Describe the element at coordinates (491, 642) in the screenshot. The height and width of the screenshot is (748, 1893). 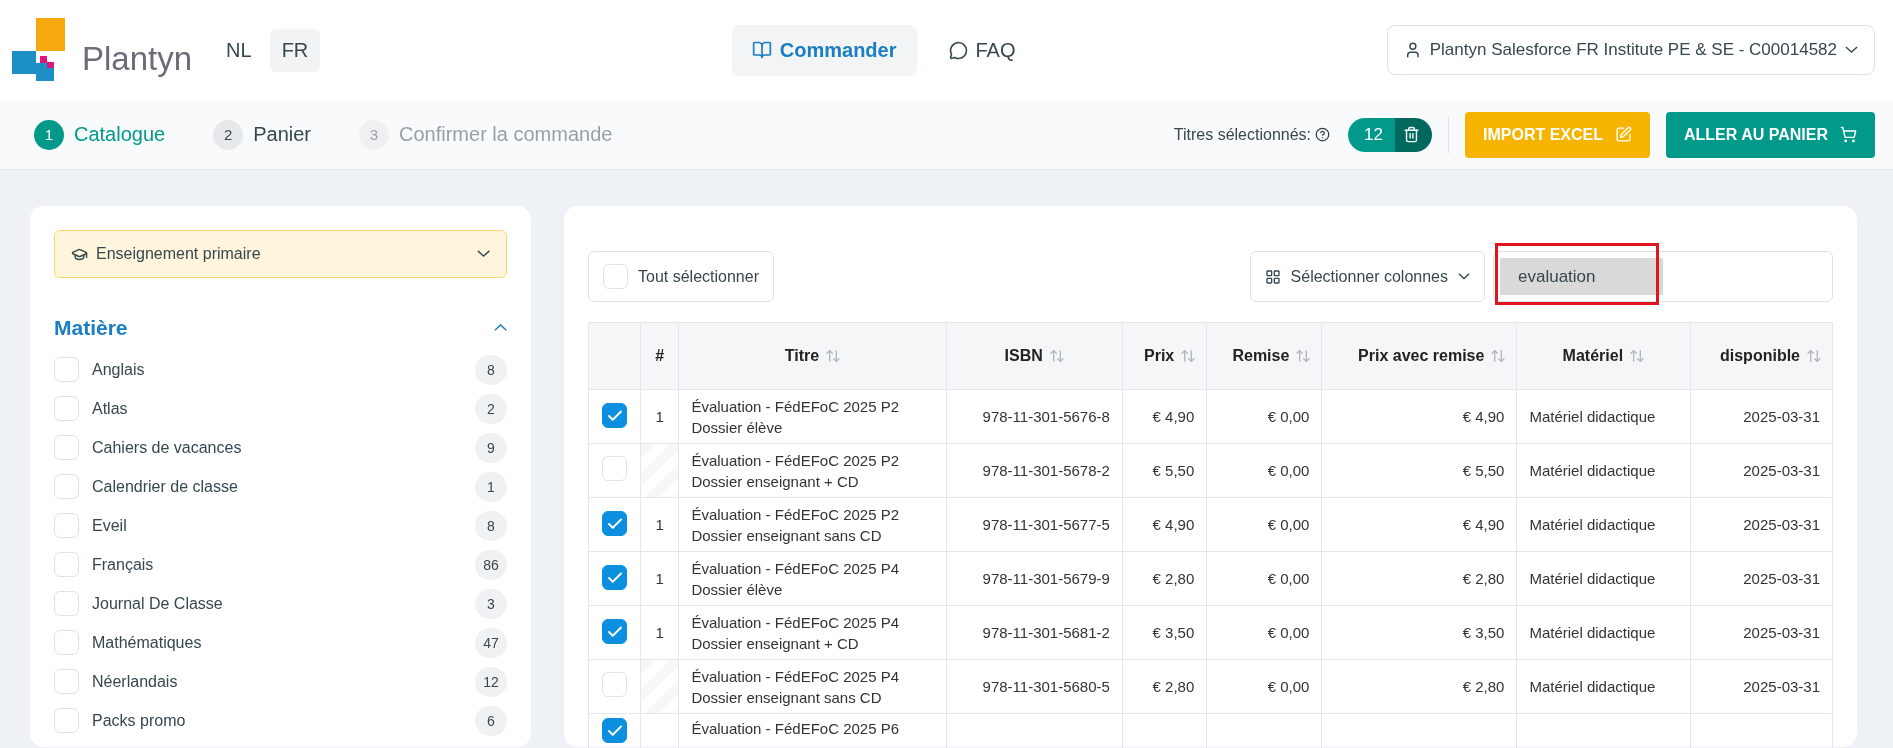
I see `filter-count: 47` at that location.